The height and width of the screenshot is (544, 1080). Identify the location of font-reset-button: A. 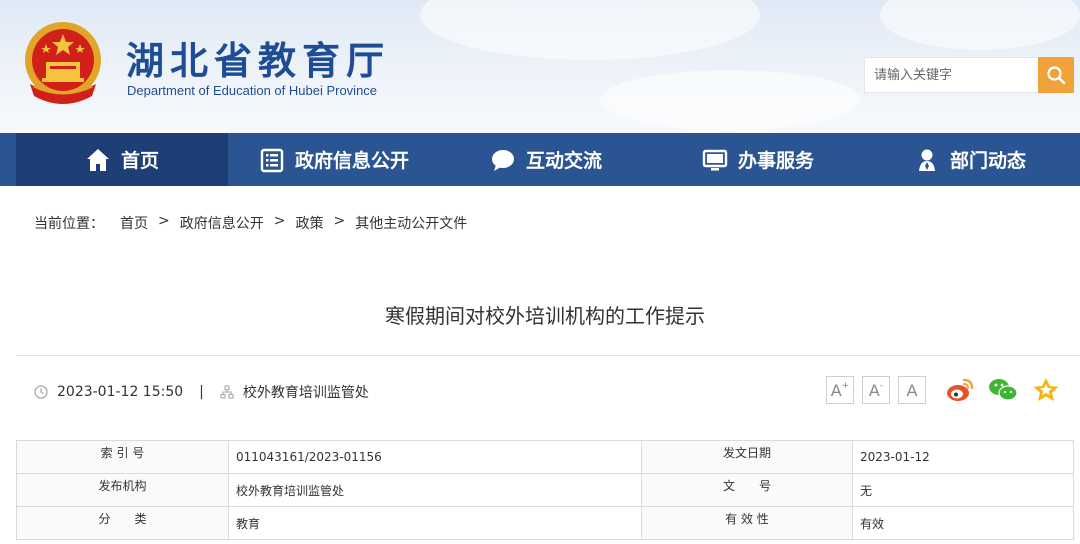
(912, 390).